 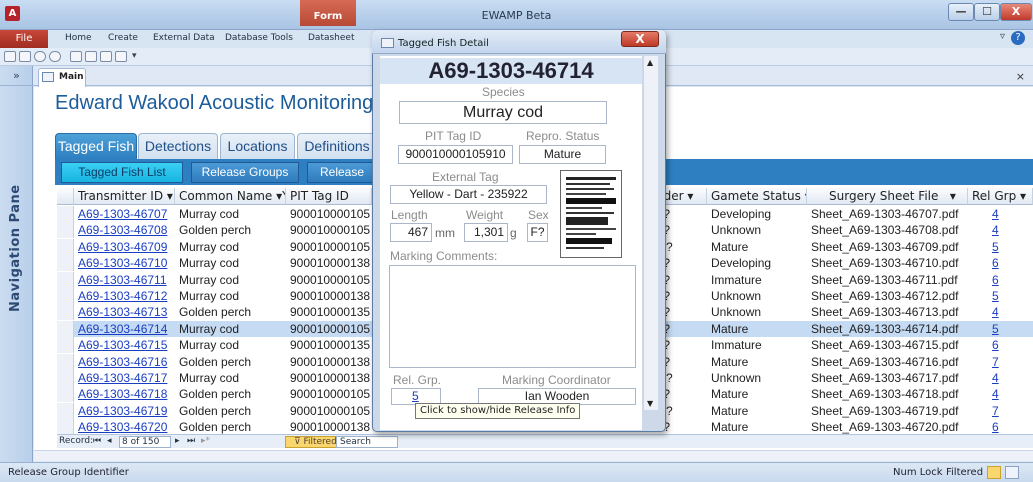 What do you see at coordinates (124, 214) in the screenshot?
I see `transmitter-id-link: A69-1303-46707` at bounding box center [124, 214].